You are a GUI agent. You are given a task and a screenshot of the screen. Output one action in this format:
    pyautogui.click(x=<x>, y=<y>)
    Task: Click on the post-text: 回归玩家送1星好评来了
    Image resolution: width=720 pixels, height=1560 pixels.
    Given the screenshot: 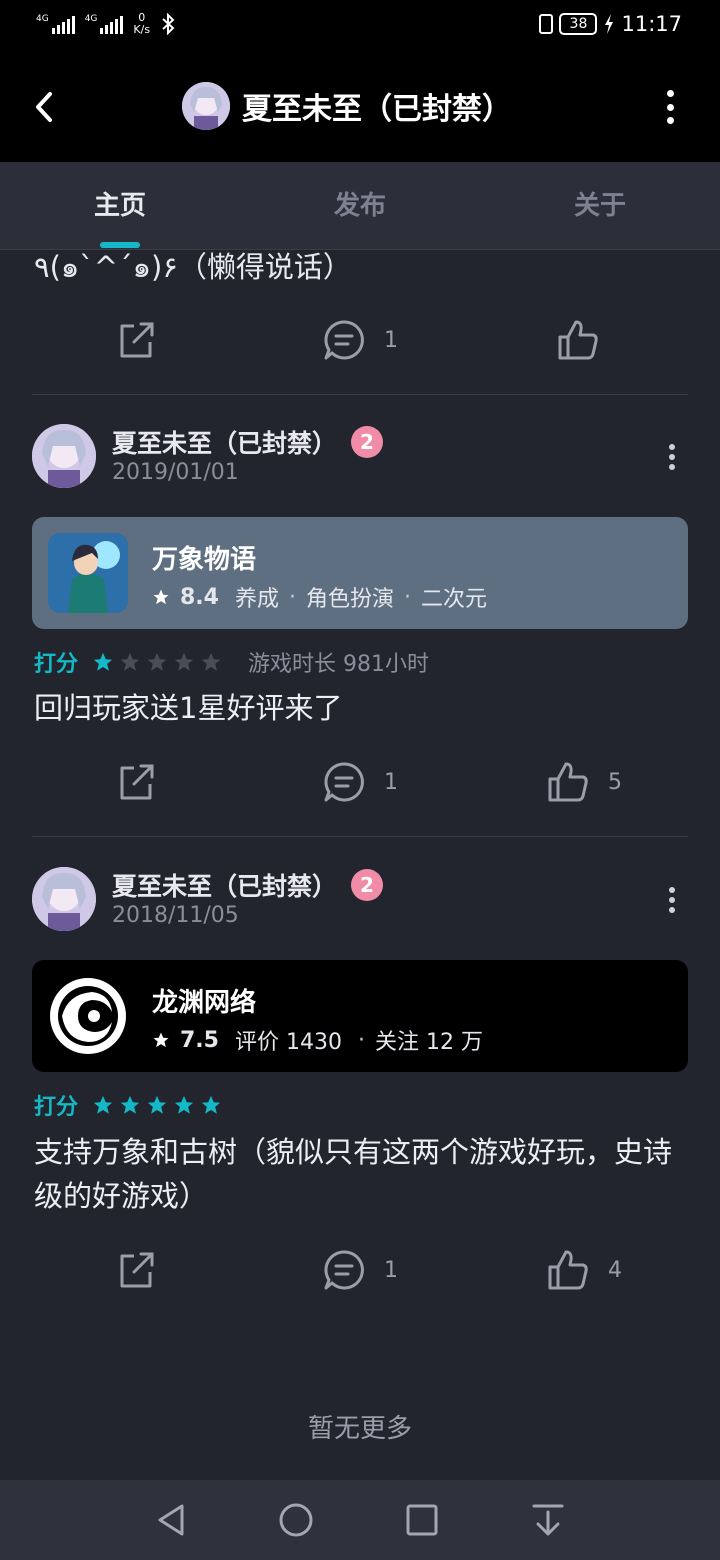 What is the action you would take?
    pyautogui.click(x=188, y=708)
    